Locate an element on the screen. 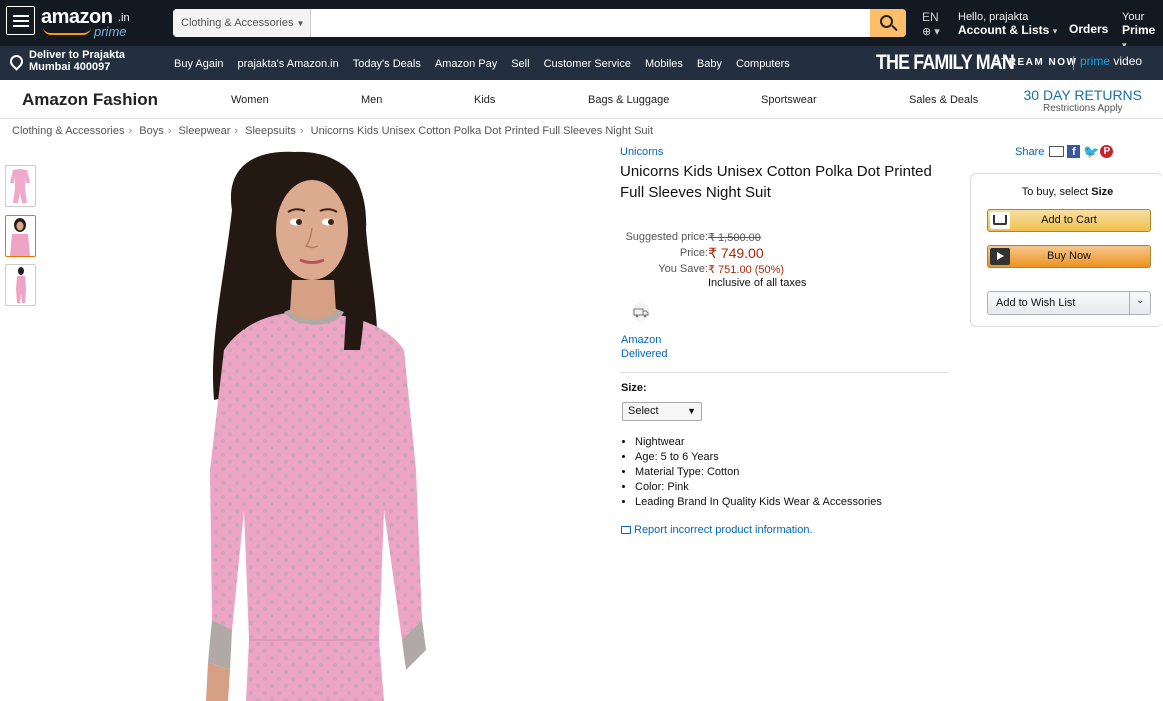 Image resolution: width=1163 pixels, height=701 pixels. breadcrumb-item: Boys is located at coordinates (151, 131).